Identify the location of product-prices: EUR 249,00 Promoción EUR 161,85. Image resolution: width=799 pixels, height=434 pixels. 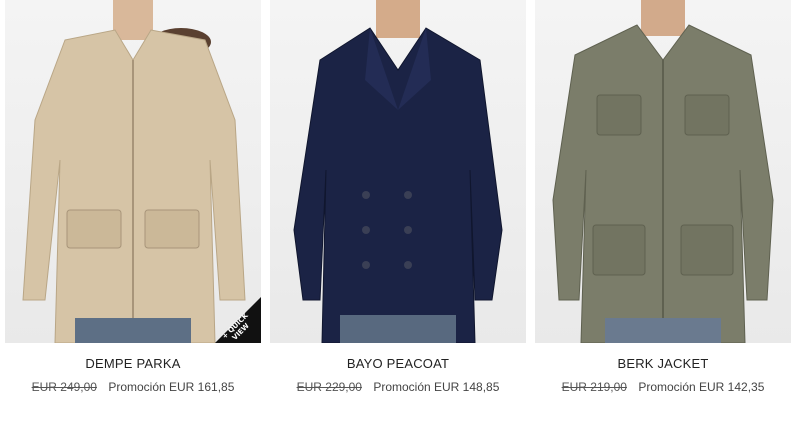
(133, 387).